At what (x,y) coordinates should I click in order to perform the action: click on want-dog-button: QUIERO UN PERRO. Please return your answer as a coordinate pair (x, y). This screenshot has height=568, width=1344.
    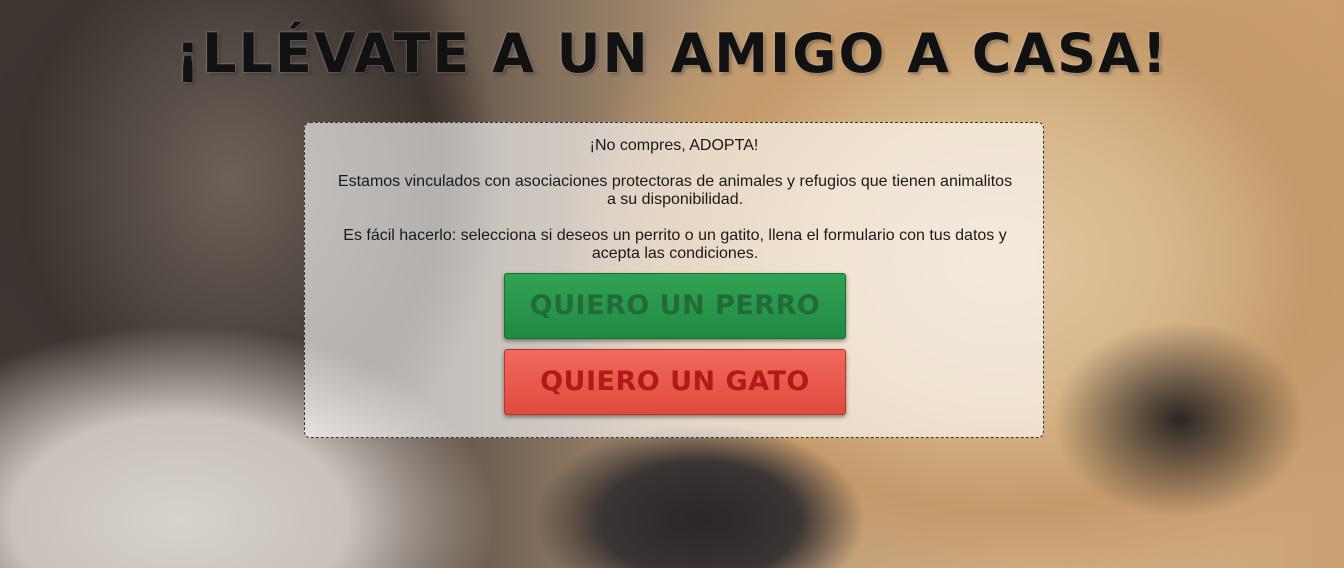
    Looking at the image, I should click on (675, 306).